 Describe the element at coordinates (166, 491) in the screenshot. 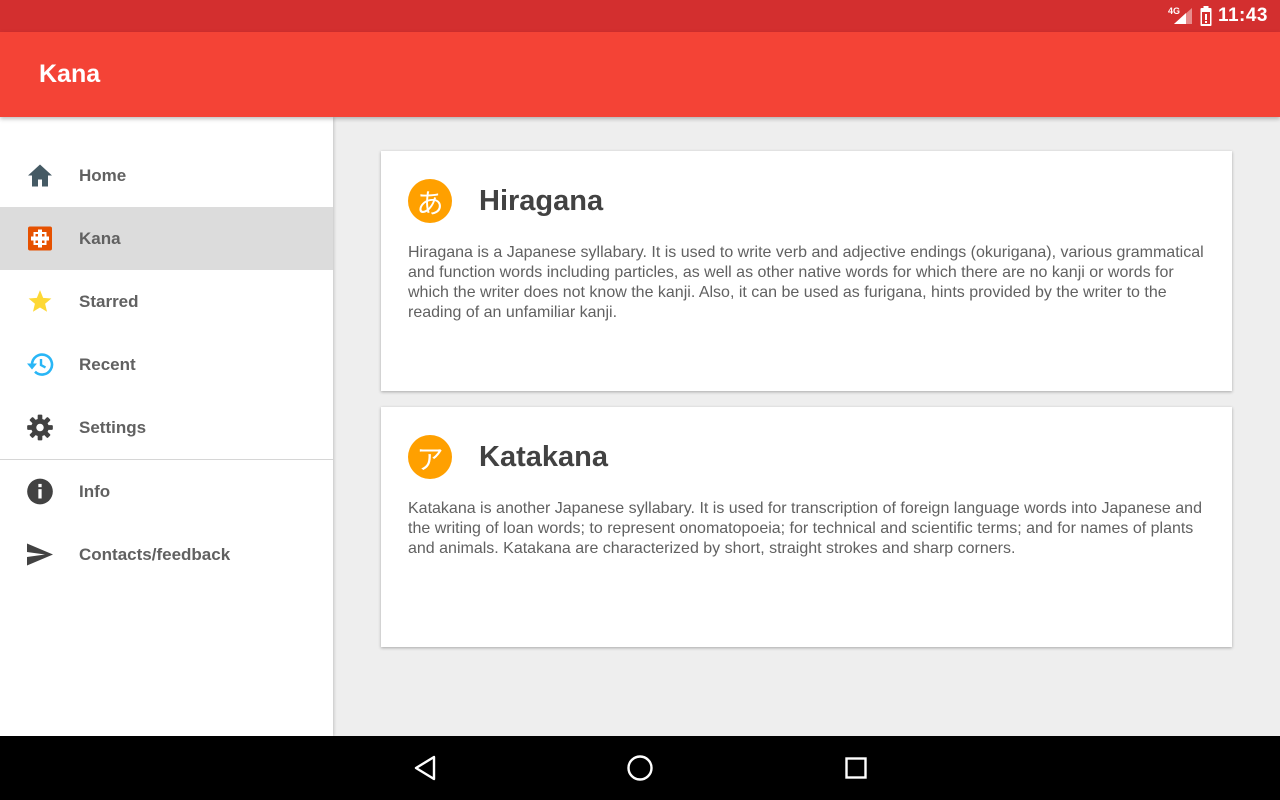

I see `drawer-item-info: Info` at that location.